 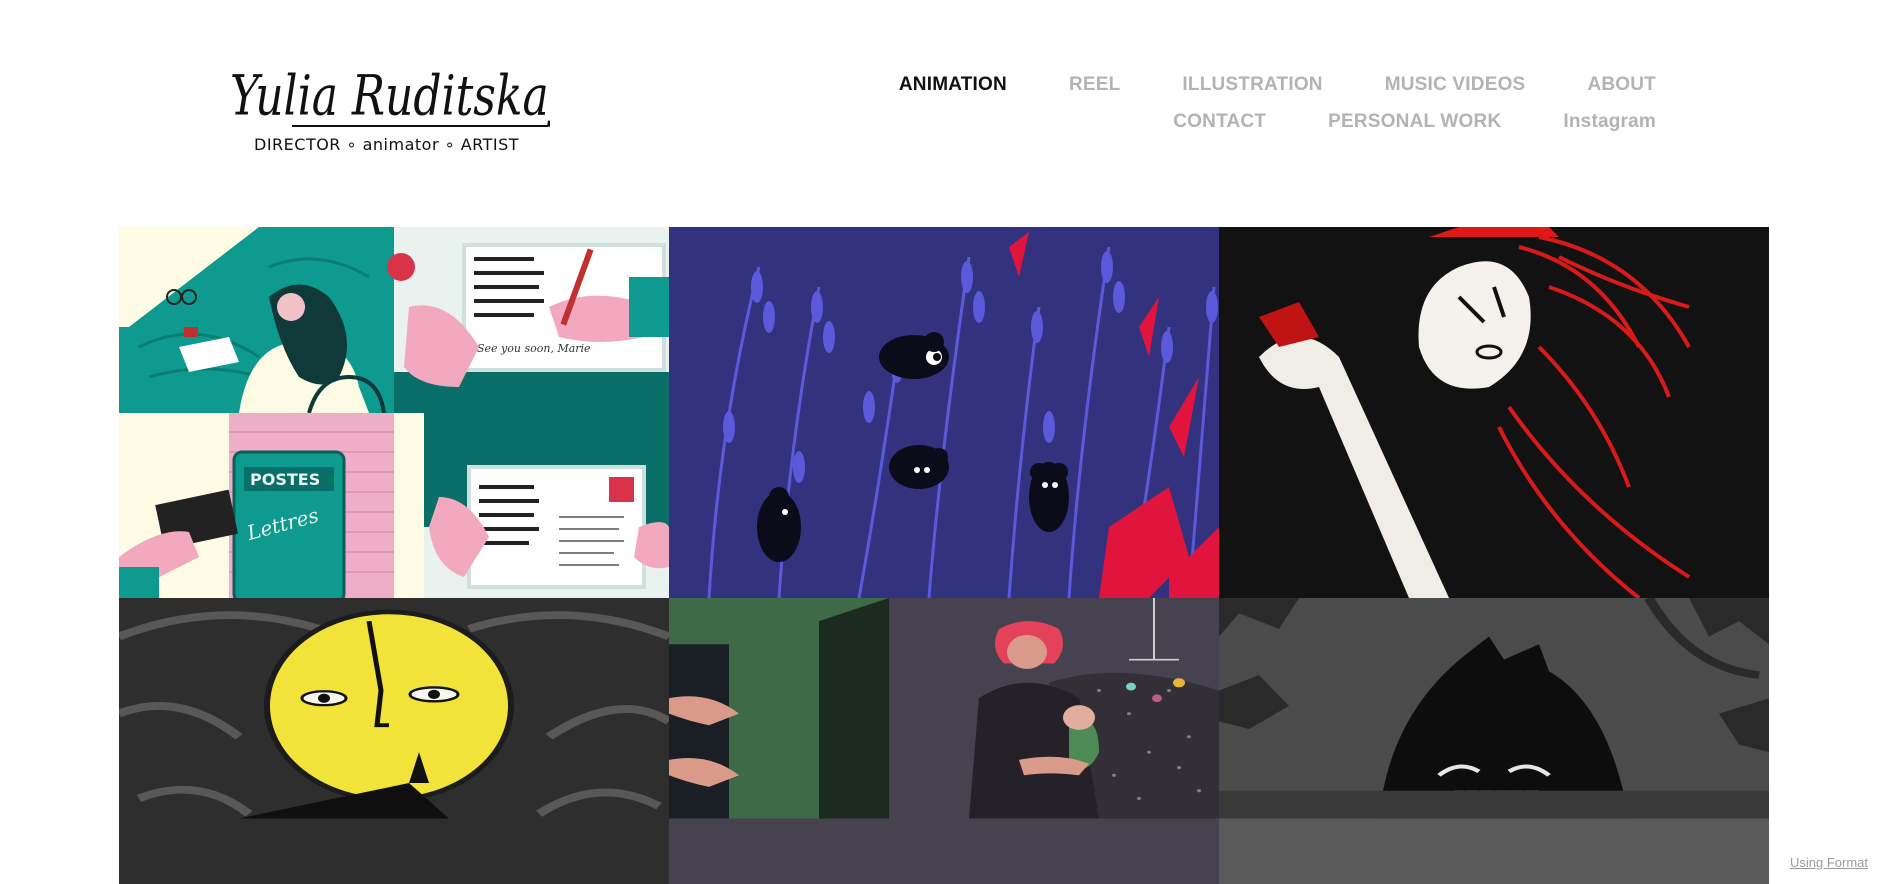 I want to click on nav-item-contact: CONTACT, so click(x=1219, y=122).